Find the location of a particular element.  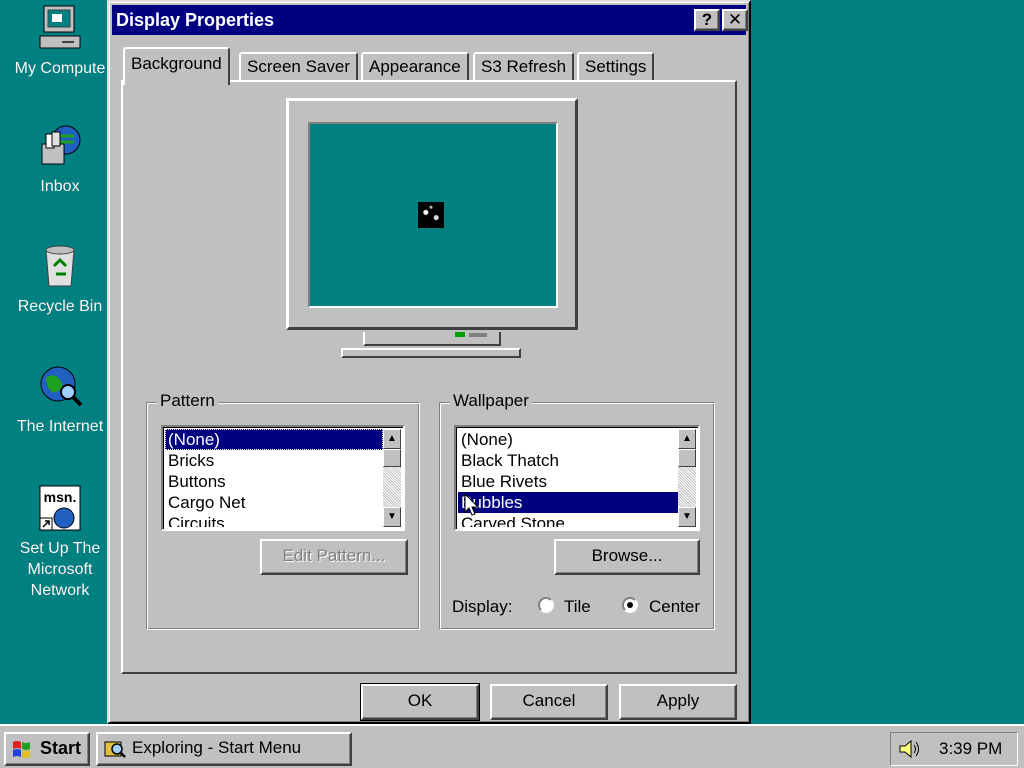

close-button: ✕ is located at coordinates (735, 20).